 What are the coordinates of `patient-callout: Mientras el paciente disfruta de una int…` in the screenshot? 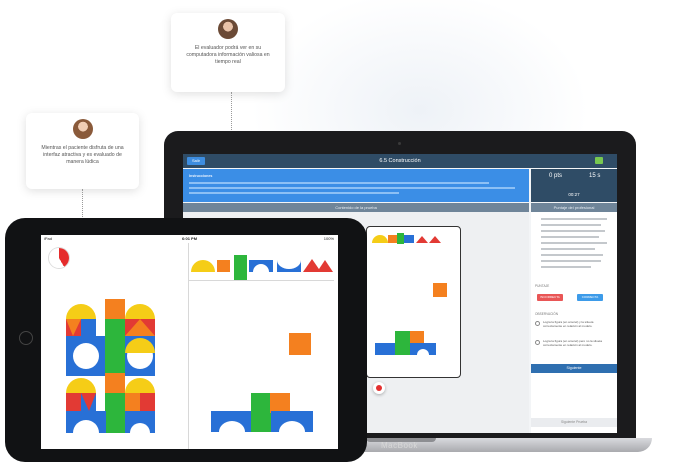 It's located at (82, 151).